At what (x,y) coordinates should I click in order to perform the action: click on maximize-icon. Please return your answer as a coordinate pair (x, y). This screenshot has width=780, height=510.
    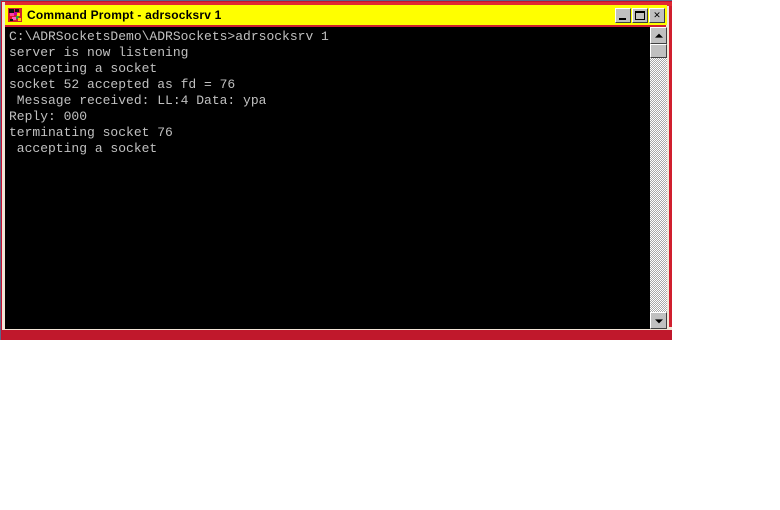
    Looking at the image, I should click on (640, 15).